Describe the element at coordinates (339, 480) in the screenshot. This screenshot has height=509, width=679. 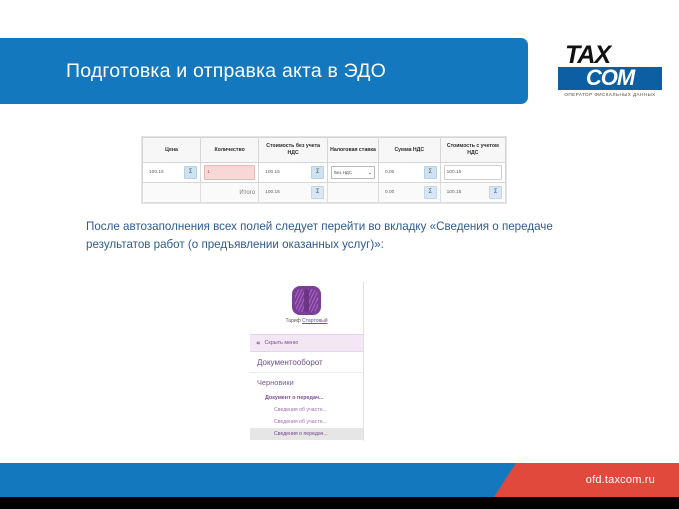
I see `footer-bar: ofd.taxcom.ru` at that location.